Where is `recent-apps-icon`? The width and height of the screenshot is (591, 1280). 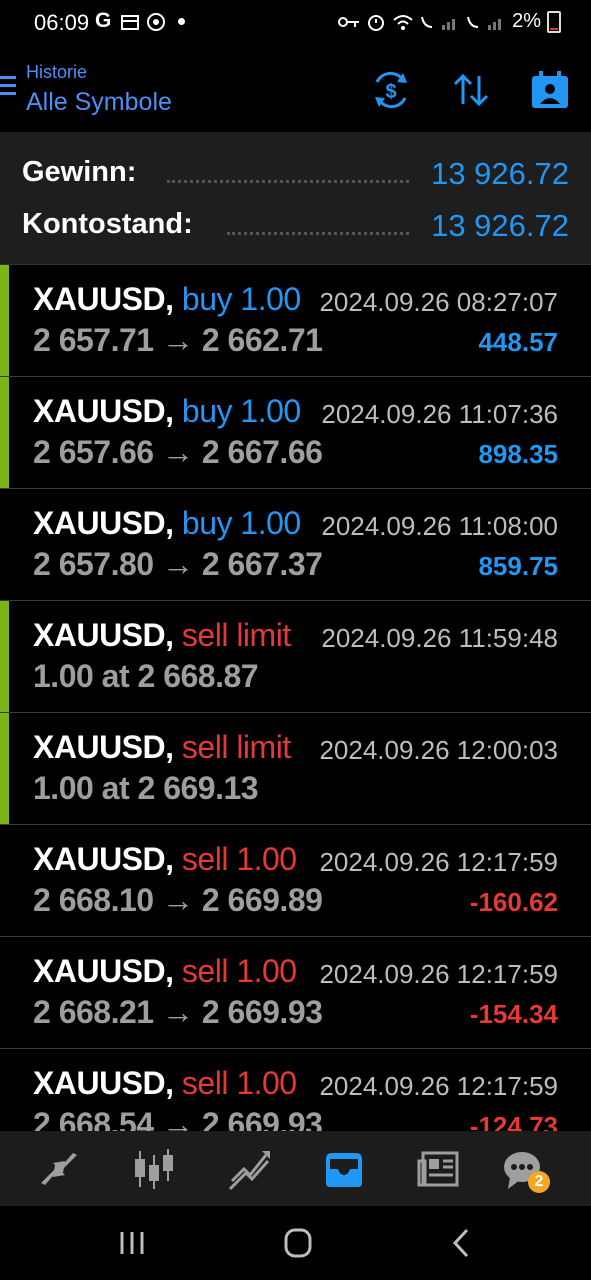 recent-apps-icon is located at coordinates (132, 1243).